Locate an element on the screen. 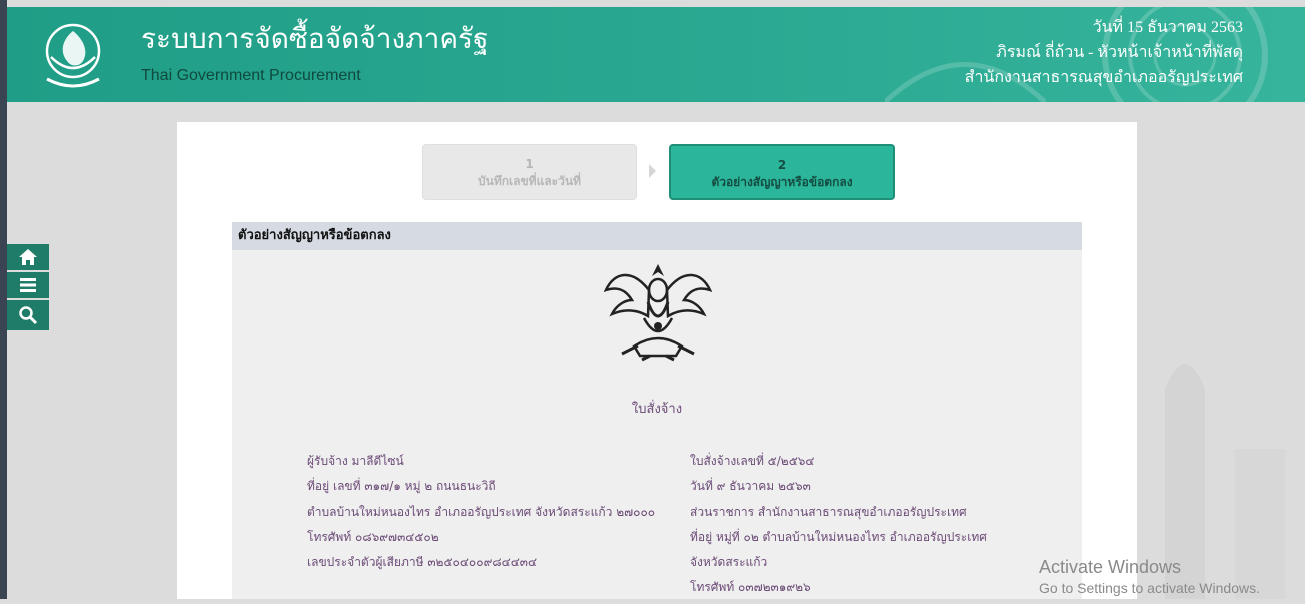 This screenshot has height=604, width=1305. section-header: ตัวอย่างสัญญาหรือข้อตกลง is located at coordinates (657, 236).